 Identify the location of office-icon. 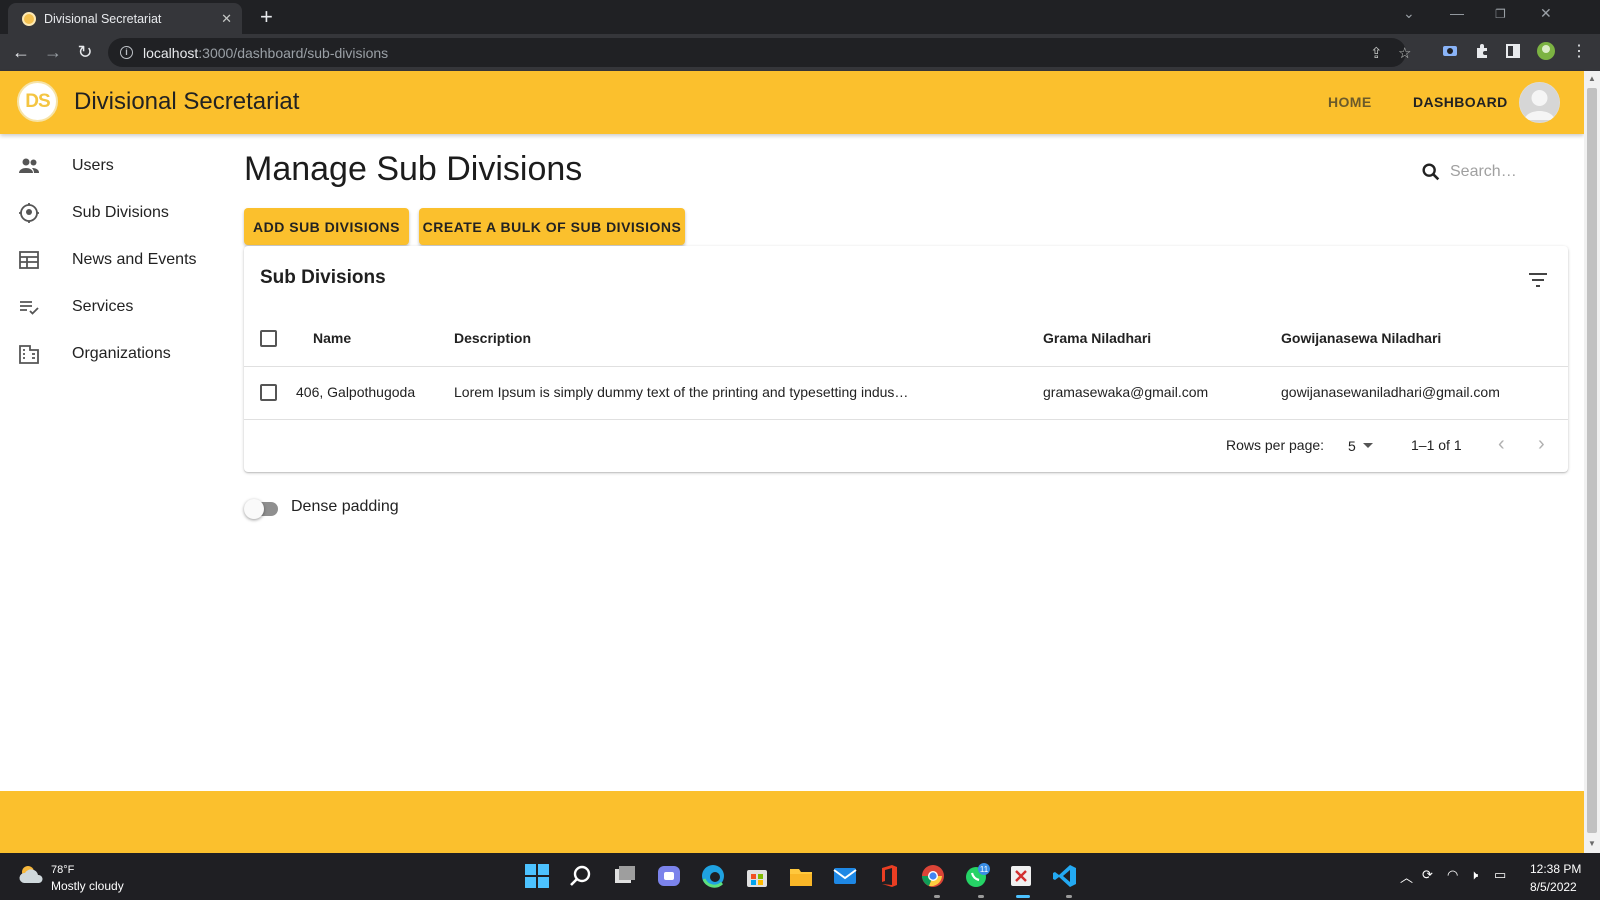
(889, 876).